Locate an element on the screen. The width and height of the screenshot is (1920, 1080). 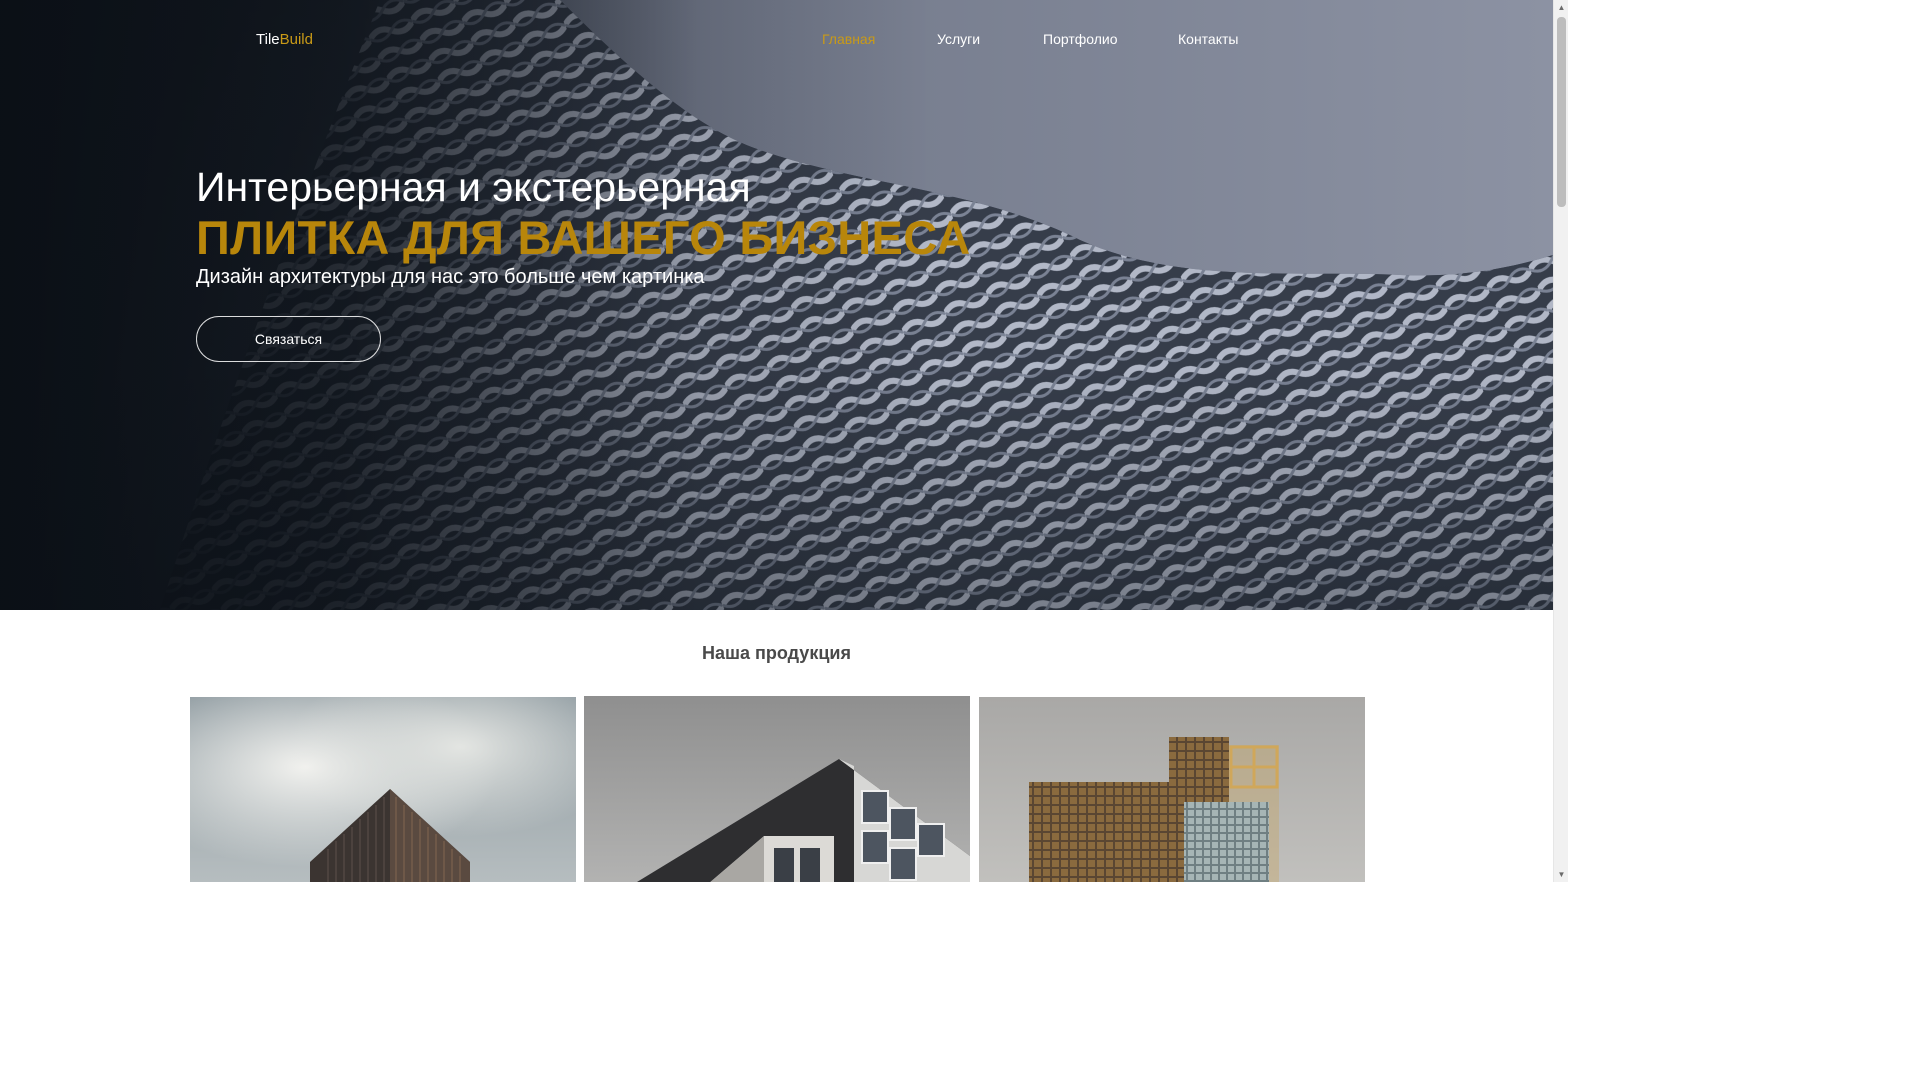
tower-sky-photo is located at coordinates (383, 789).